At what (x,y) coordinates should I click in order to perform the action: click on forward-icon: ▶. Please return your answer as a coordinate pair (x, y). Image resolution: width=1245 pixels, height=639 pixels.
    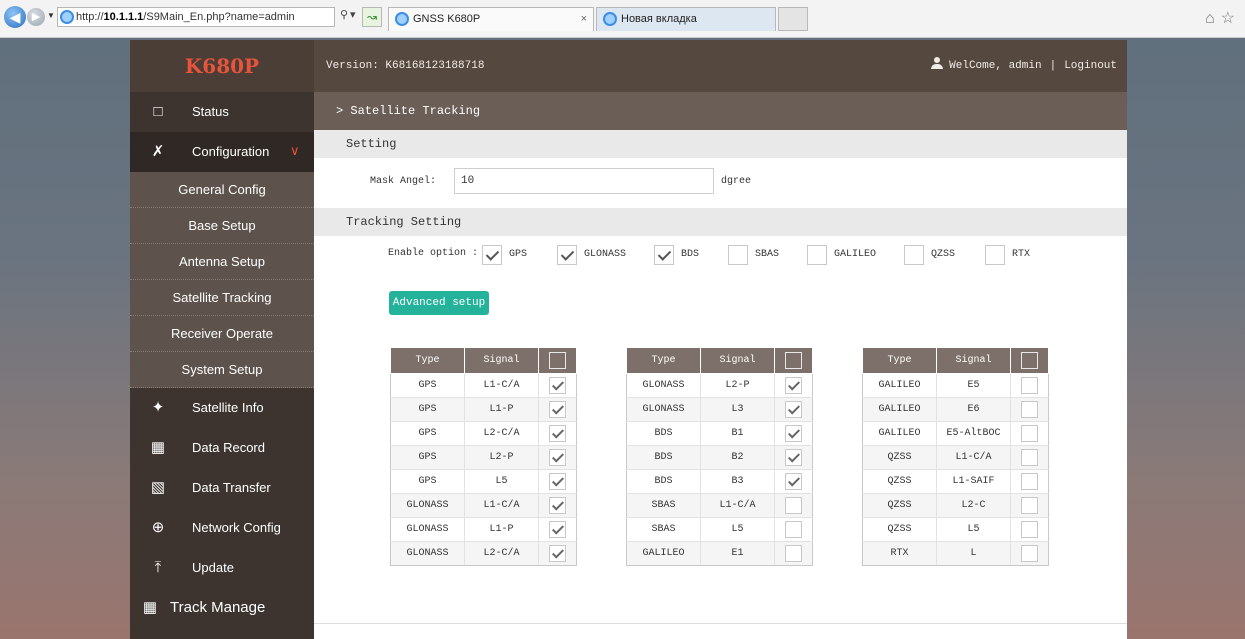
    Looking at the image, I should click on (36, 17).